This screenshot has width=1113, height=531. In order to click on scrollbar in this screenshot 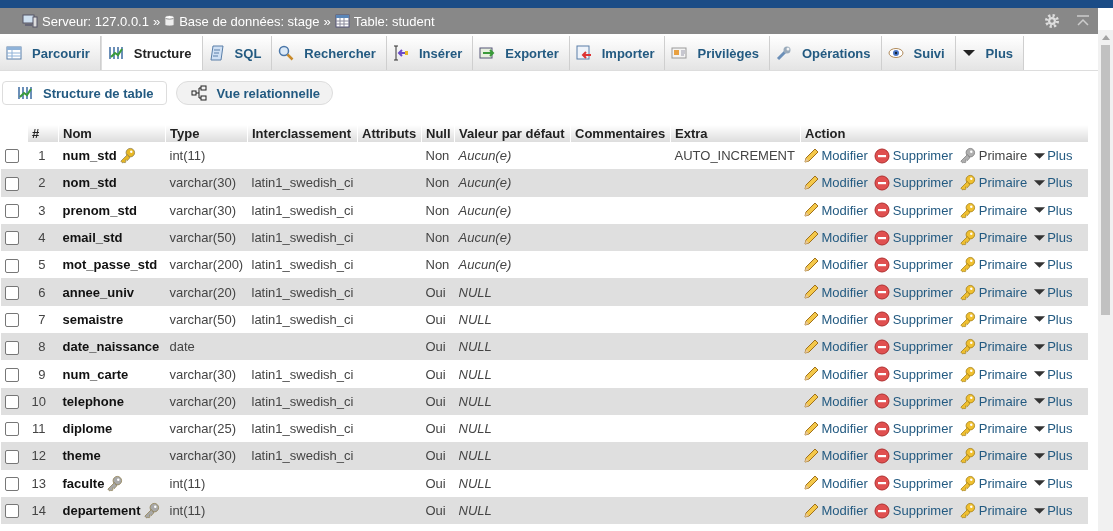, I will do `click(1105, 280)`.